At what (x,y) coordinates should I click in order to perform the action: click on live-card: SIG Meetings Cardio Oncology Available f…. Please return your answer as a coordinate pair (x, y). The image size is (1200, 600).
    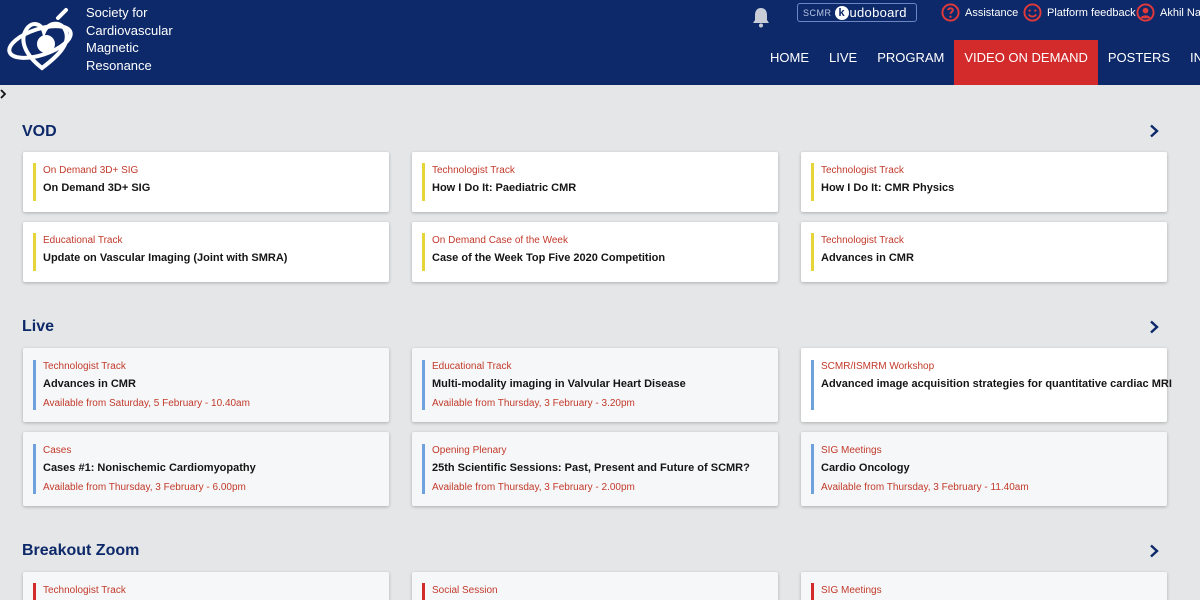
    Looking at the image, I should click on (984, 469).